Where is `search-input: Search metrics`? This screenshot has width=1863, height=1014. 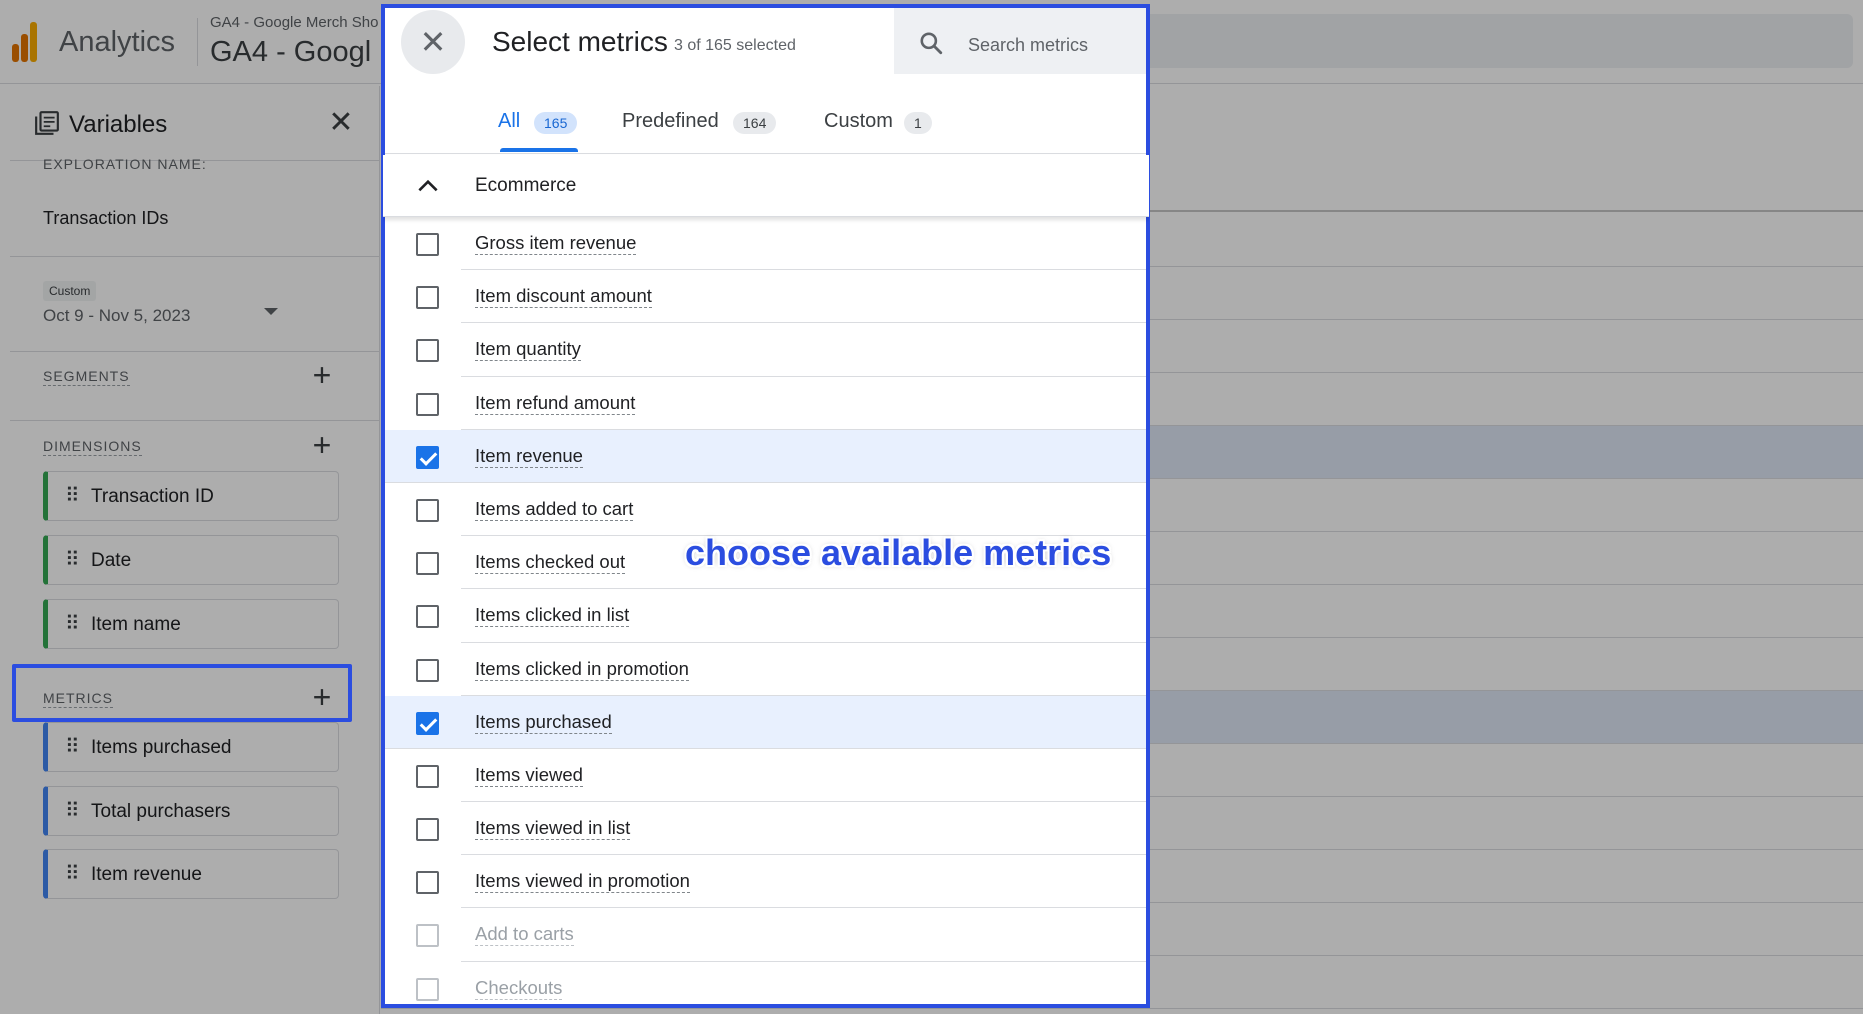 search-input: Search metrics is located at coordinates (1028, 45).